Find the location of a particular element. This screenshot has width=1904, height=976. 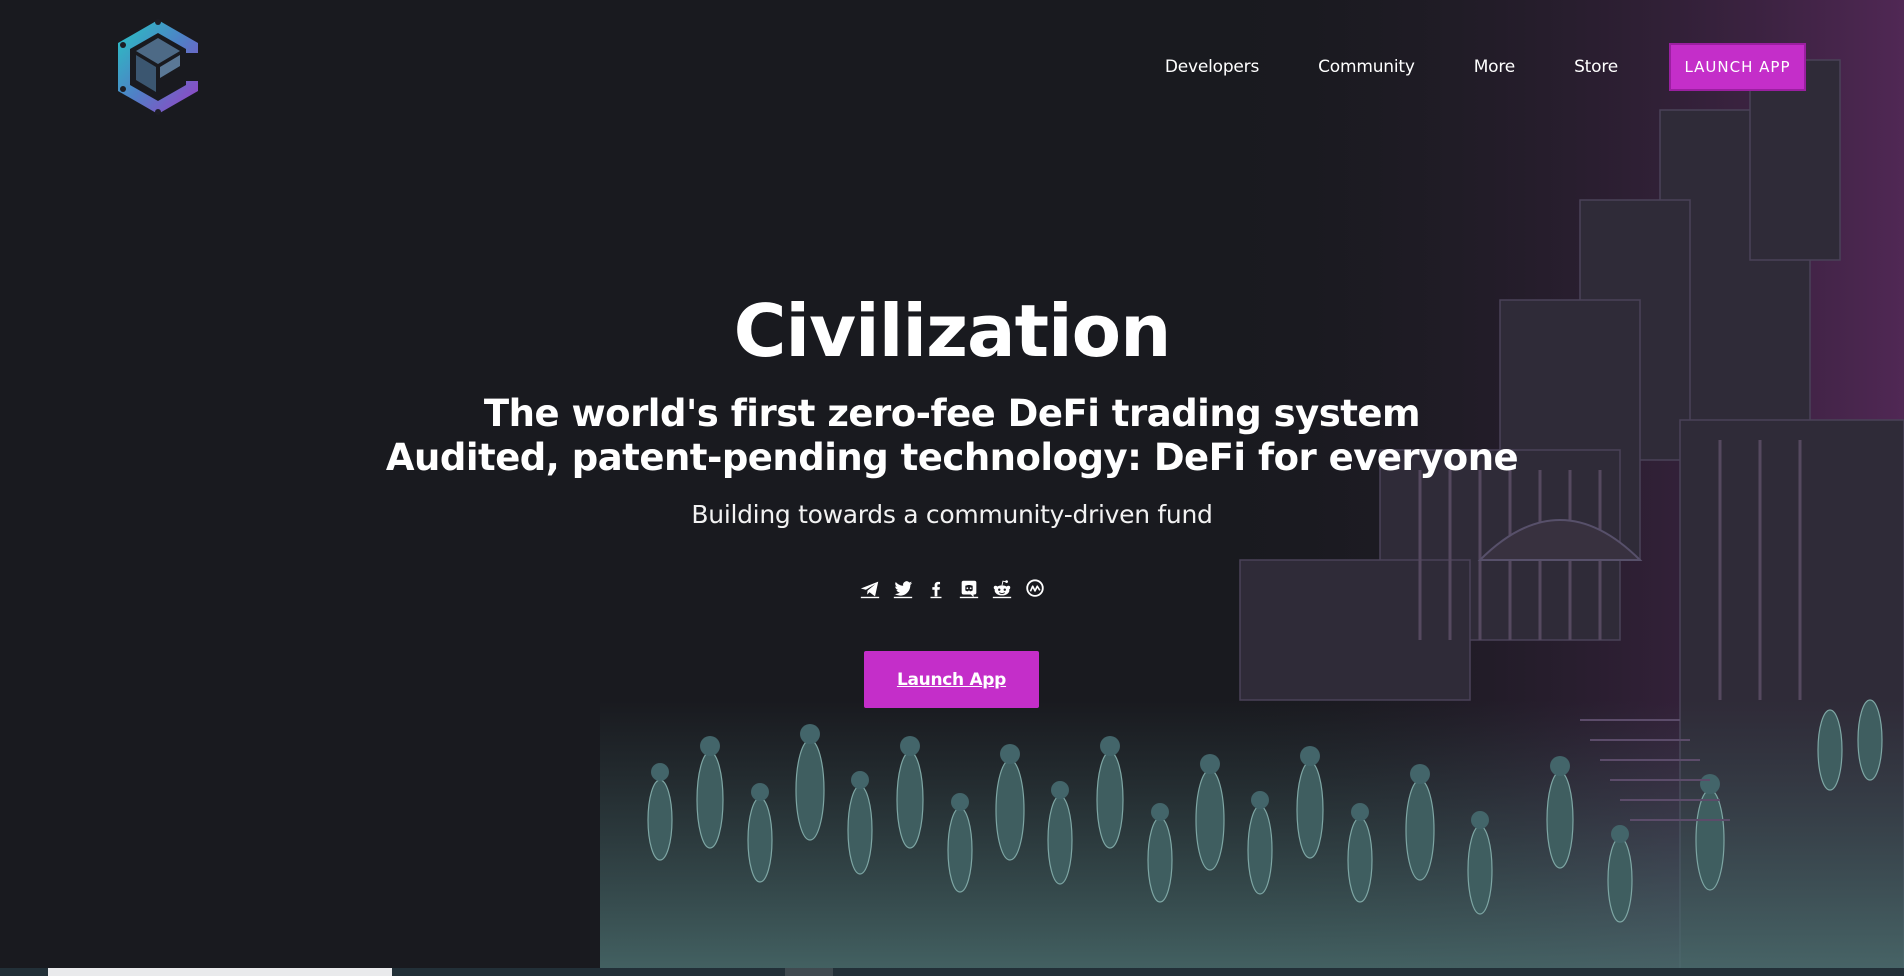

coinmarketcap-icon is located at coordinates (1035, 589).